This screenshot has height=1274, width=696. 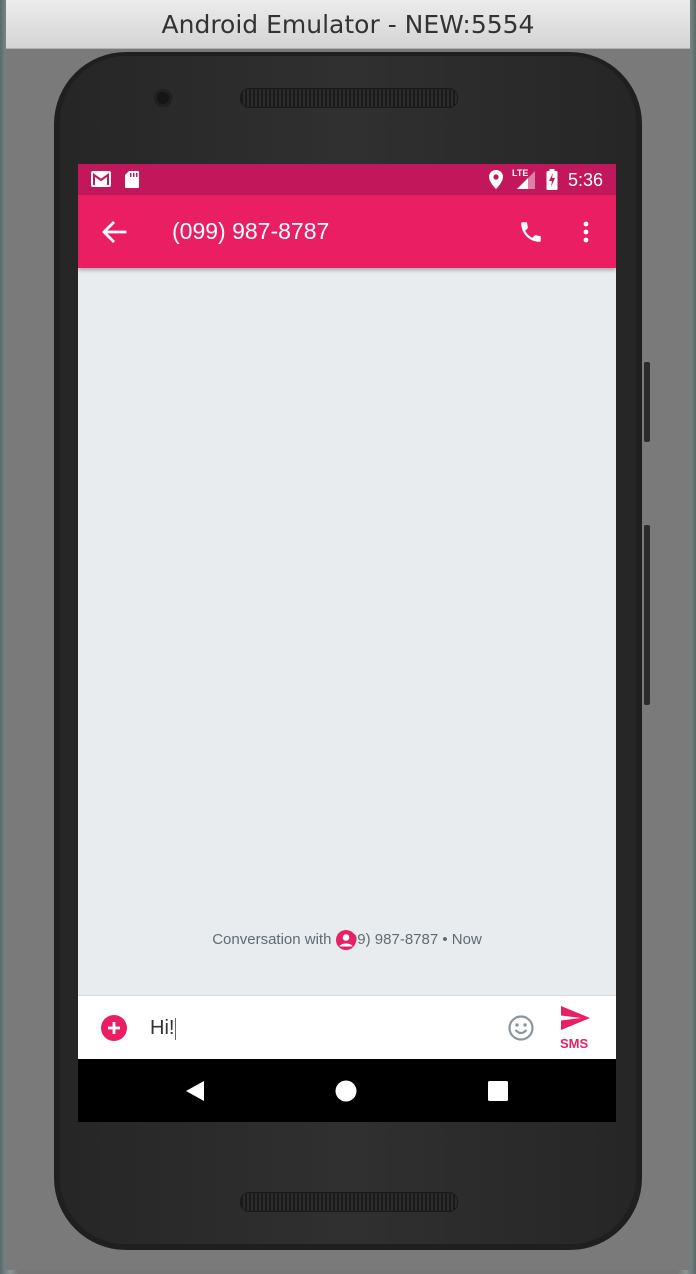 I want to click on sd-card-icon, so click(x=132, y=182).